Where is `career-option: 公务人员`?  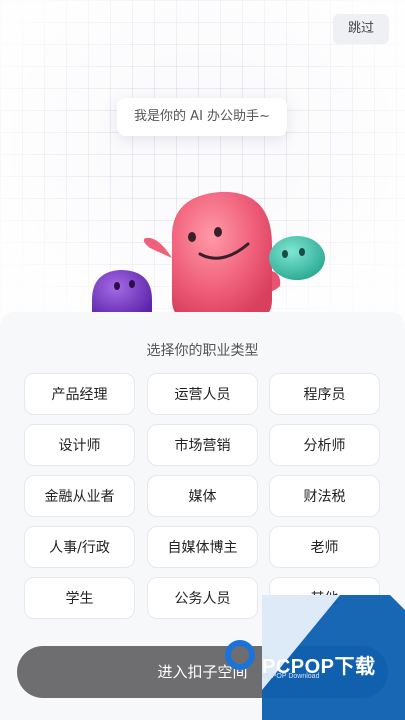 career-option: 公务人员 is located at coordinates (202, 598).